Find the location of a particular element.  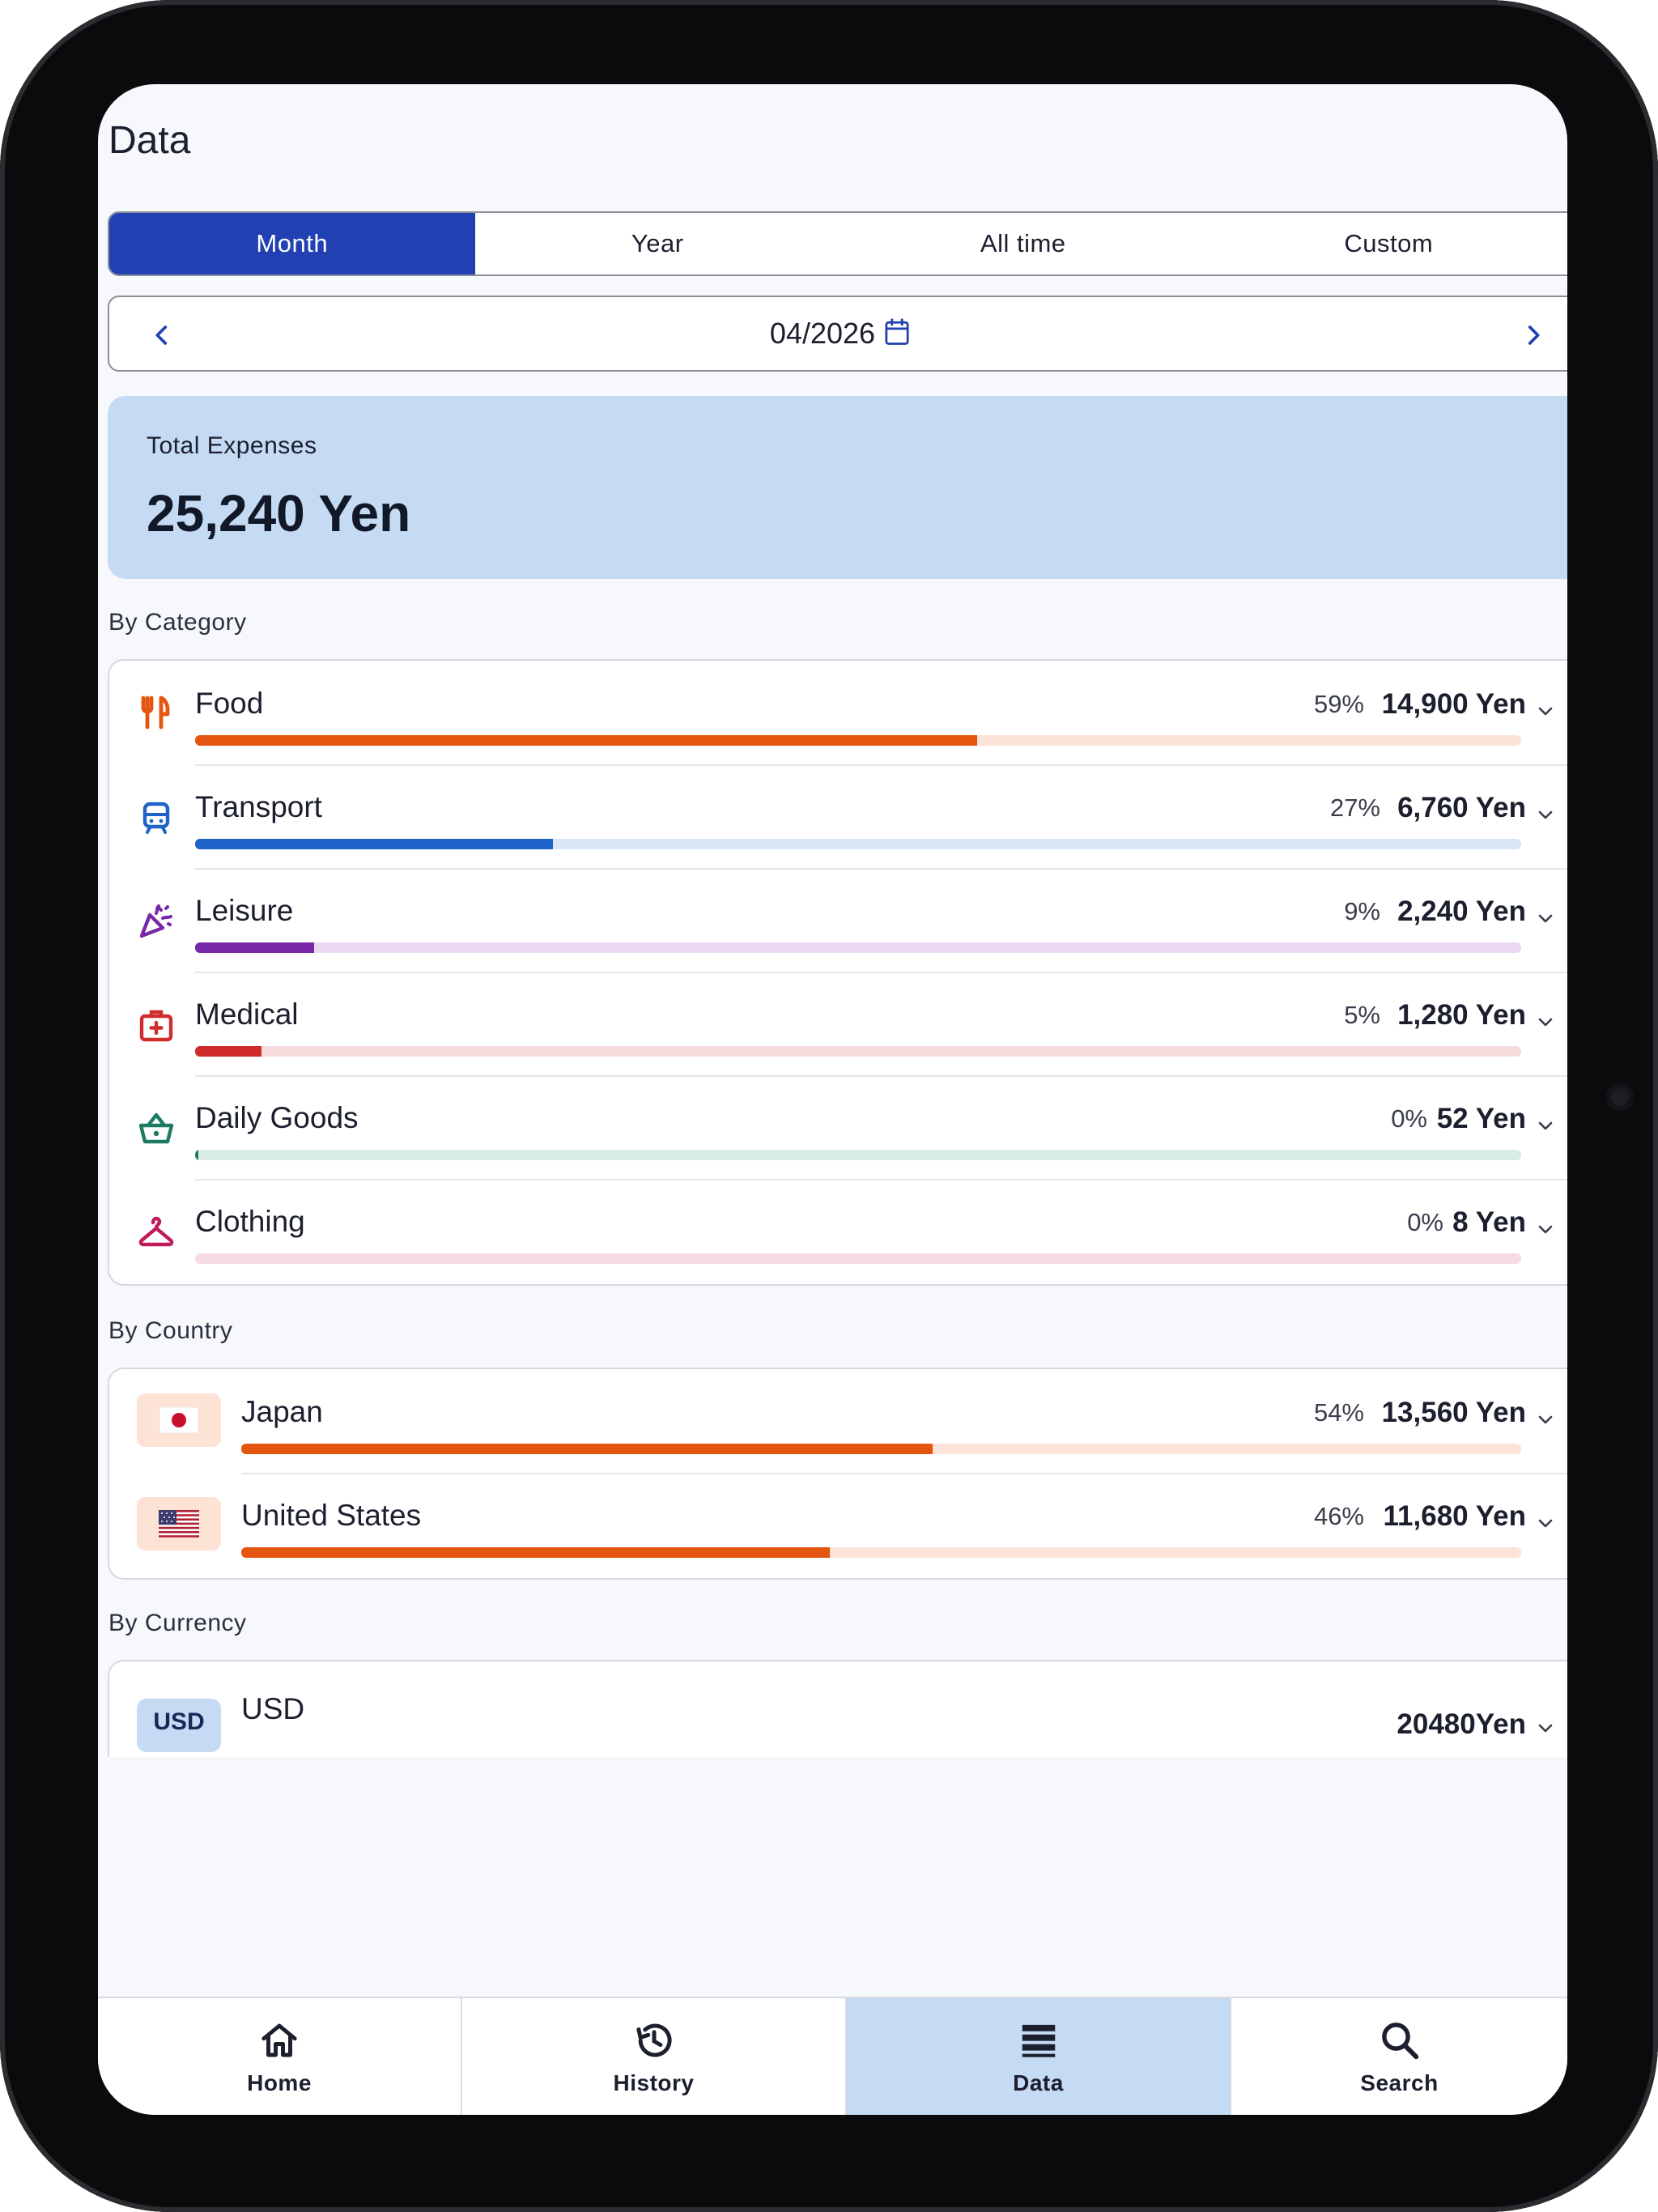

page-title: Data is located at coordinates (149, 140).